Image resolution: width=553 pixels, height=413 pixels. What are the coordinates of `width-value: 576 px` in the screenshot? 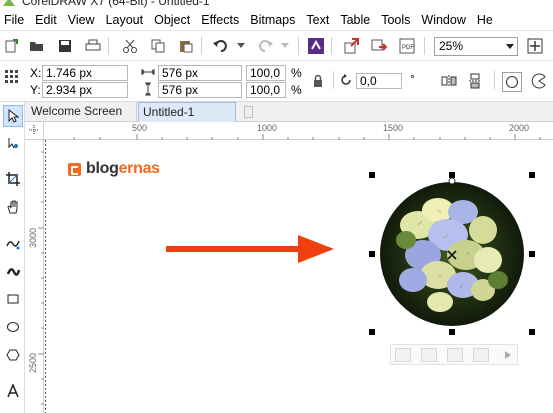 It's located at (180, 73).